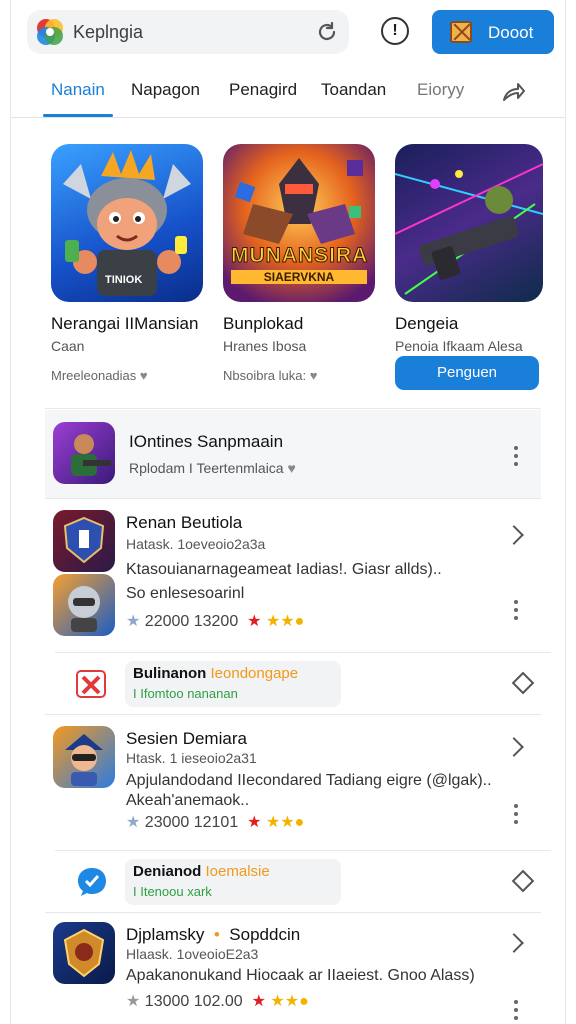 Image resolution: width=576 pixels, height=1024 pixels. I want to click on promo-subtitle: I Itenoou xark, so click(172, 891).